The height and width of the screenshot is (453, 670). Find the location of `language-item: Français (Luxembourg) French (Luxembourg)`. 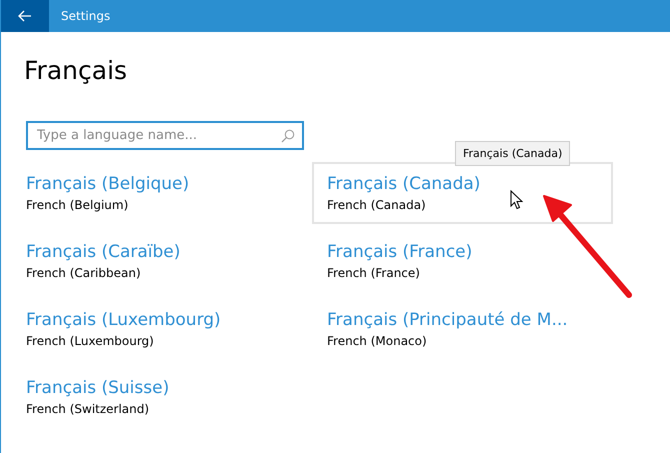

language-item: Français (Luxembourg) French (Luxembourg) is located at coordinates (161, 329).